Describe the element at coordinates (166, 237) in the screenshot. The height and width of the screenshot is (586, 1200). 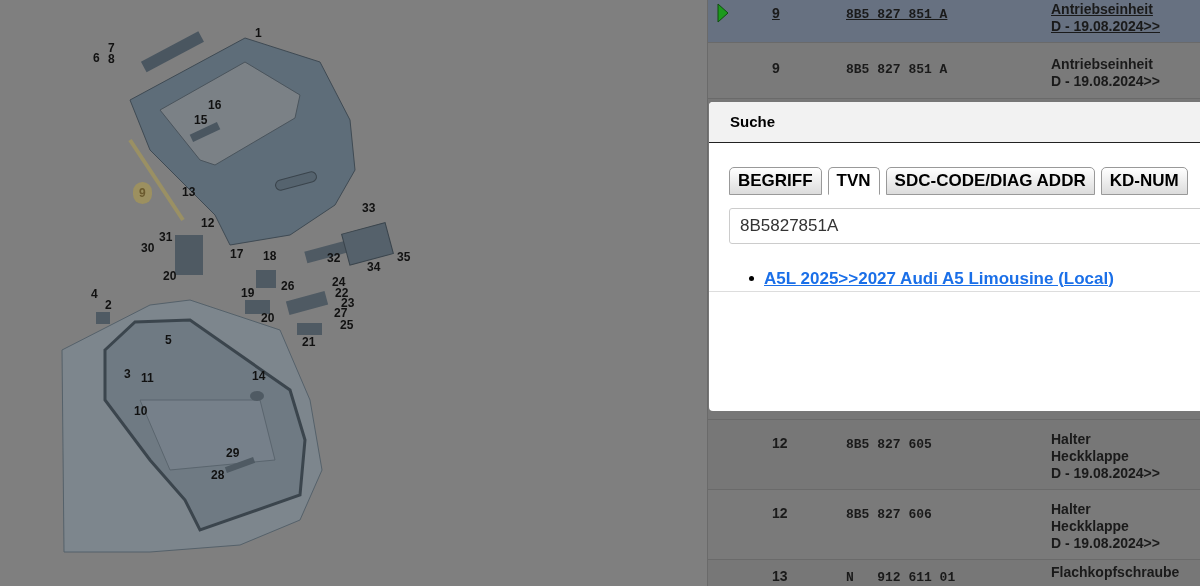
I see `callout-number: 31` at that location.